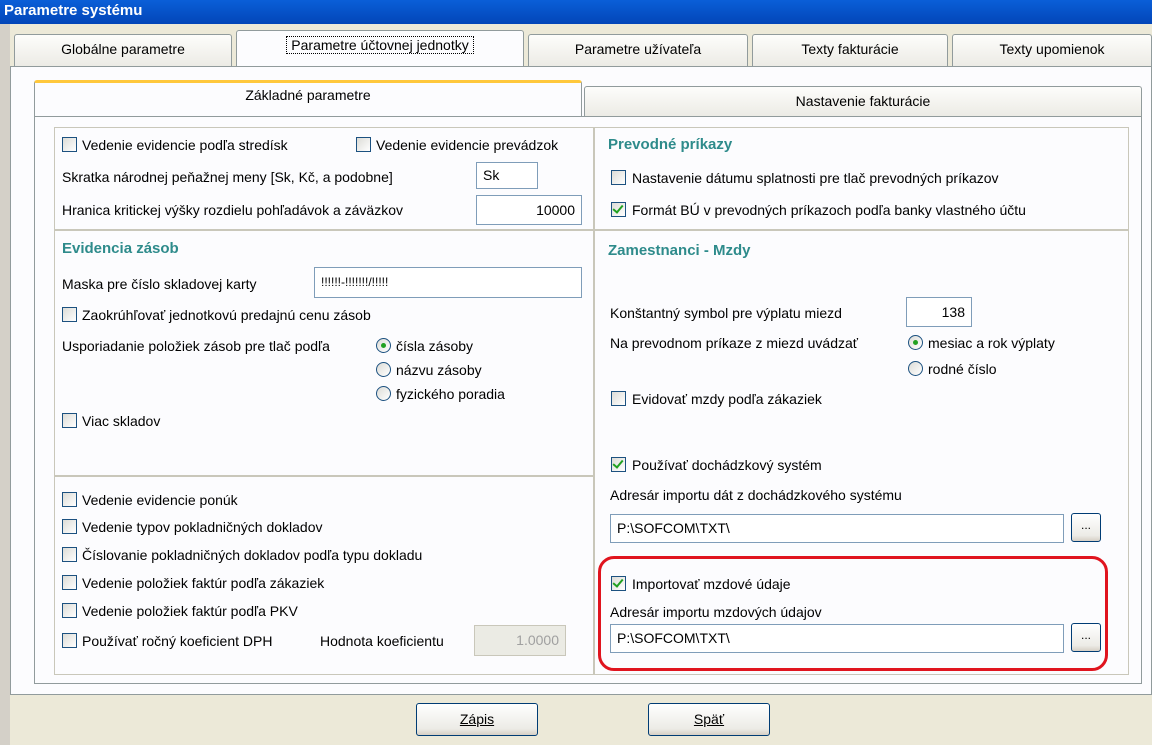 The height and width of the screenshot is (745, 1152). What do you see at coordinates (709, 719) in the screenshot?
I see `spat-button: Späť` at bounding box center [709, 719].